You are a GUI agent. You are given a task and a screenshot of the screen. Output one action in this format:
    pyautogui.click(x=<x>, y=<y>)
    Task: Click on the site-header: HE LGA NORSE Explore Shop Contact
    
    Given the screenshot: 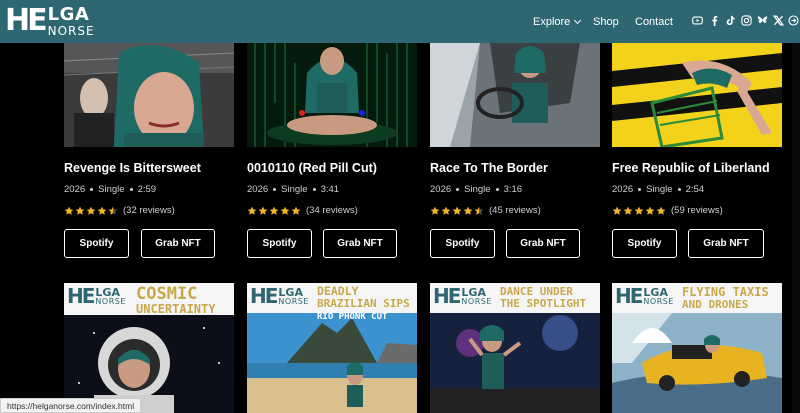 What is the action you would take?
    pyautogui.click(x=400, y=21)
    